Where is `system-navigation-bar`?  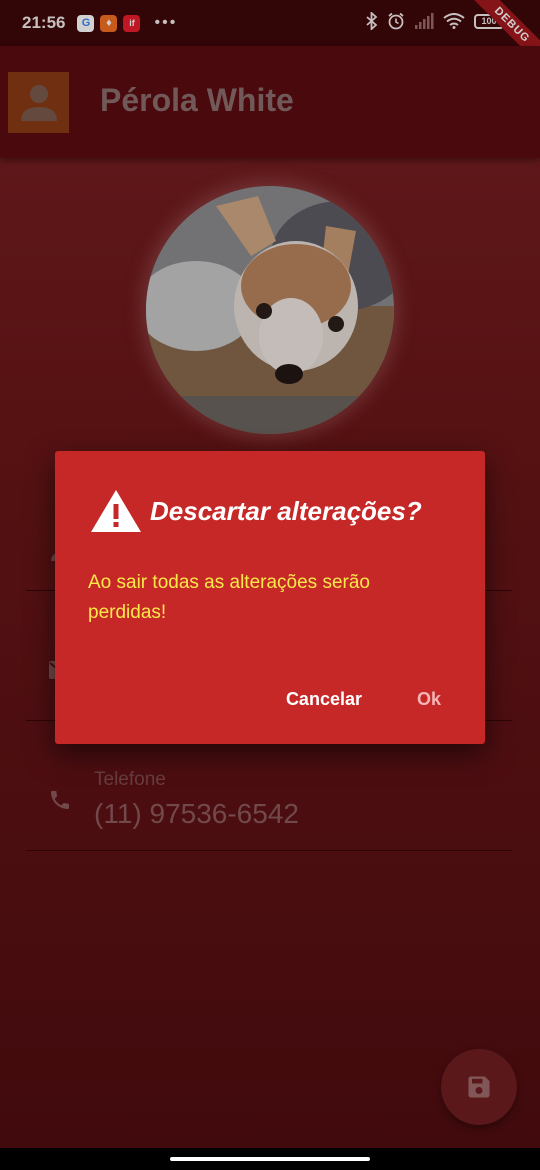
system-navigation-bar is located at coordinates (270, 1159).